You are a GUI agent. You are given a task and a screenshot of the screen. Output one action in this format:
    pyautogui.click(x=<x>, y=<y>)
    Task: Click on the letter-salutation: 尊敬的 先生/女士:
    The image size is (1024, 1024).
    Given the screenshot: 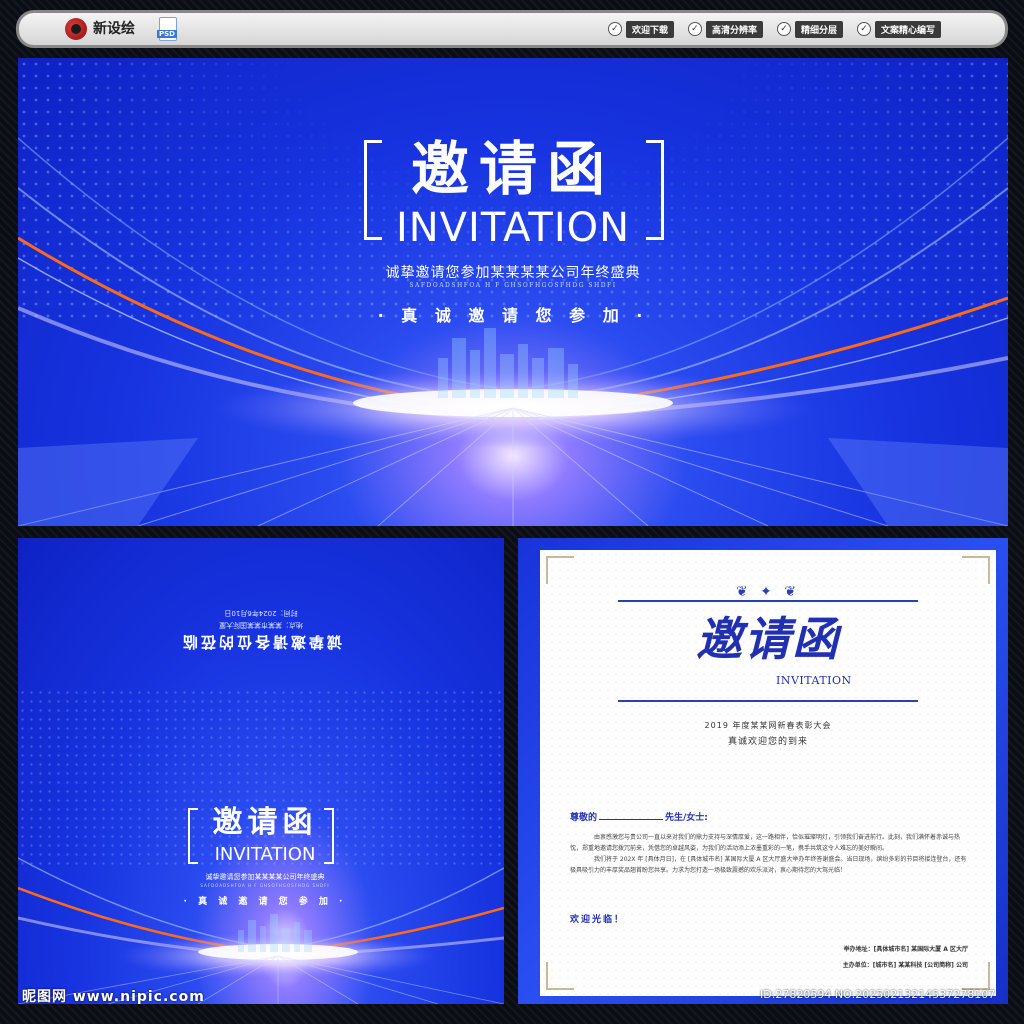 What is the action you would take?
    pyautogui.click(x=639, y=816)
    